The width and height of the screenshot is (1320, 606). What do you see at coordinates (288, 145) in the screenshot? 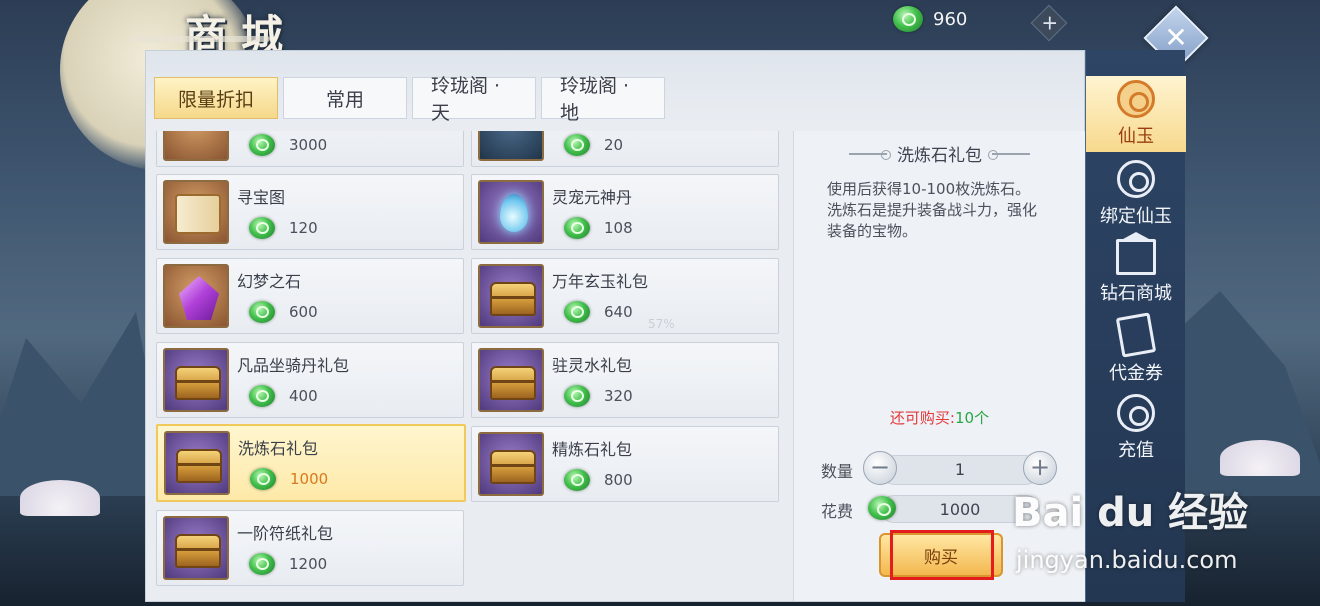
I see `price-row: 3000` at bounding box center [288, 145].